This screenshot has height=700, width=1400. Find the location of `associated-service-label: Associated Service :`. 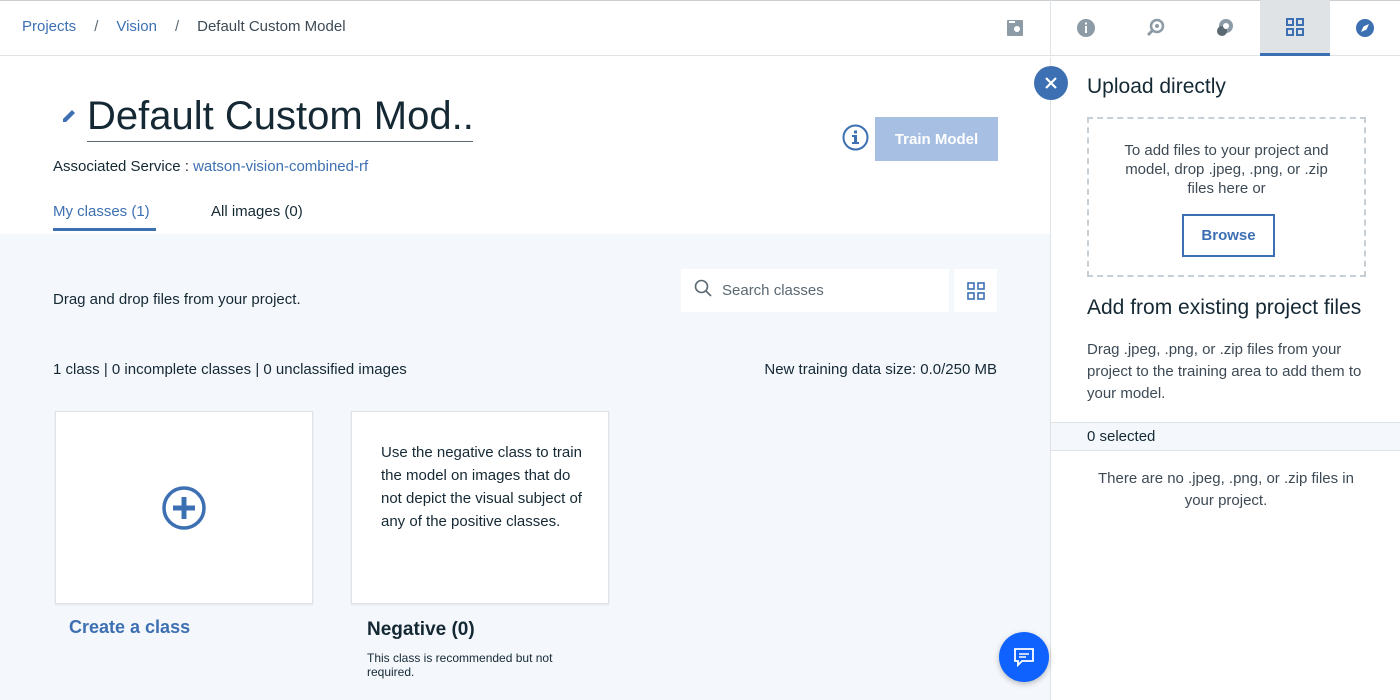

associated-service-label: Associated Service : is located at coordinates (121, 166).